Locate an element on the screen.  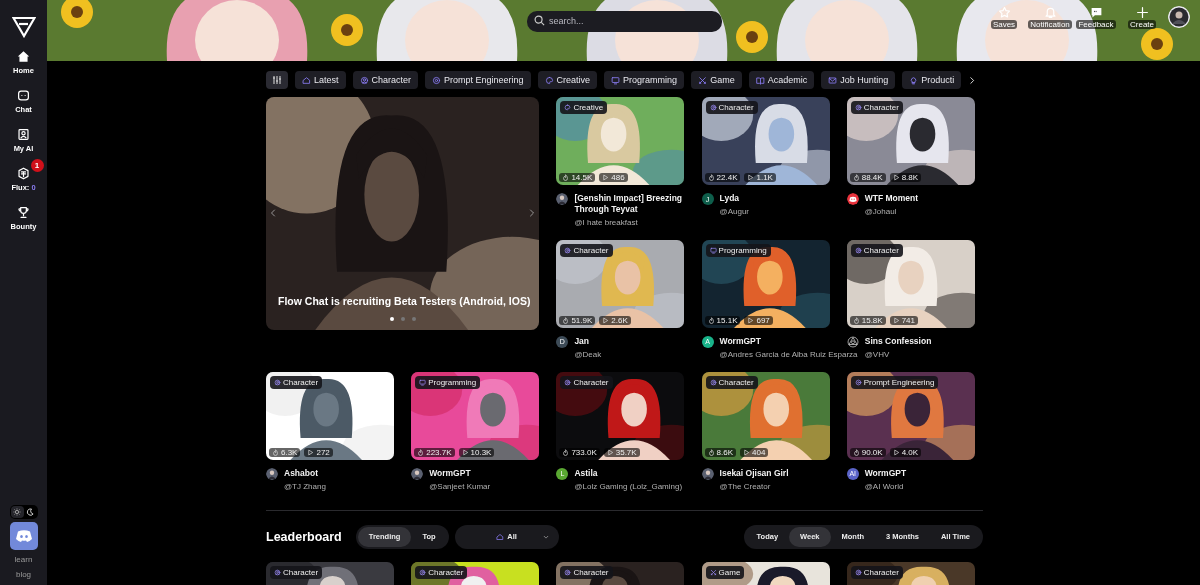
category-chip: Job Hunting is located at coordinates (858, 80).